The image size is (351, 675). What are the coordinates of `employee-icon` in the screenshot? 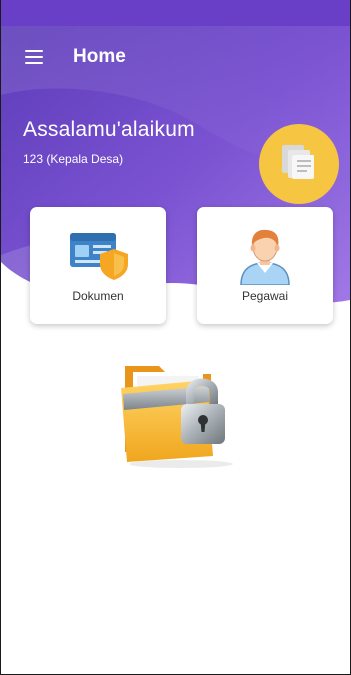 It's located at (265, 258).